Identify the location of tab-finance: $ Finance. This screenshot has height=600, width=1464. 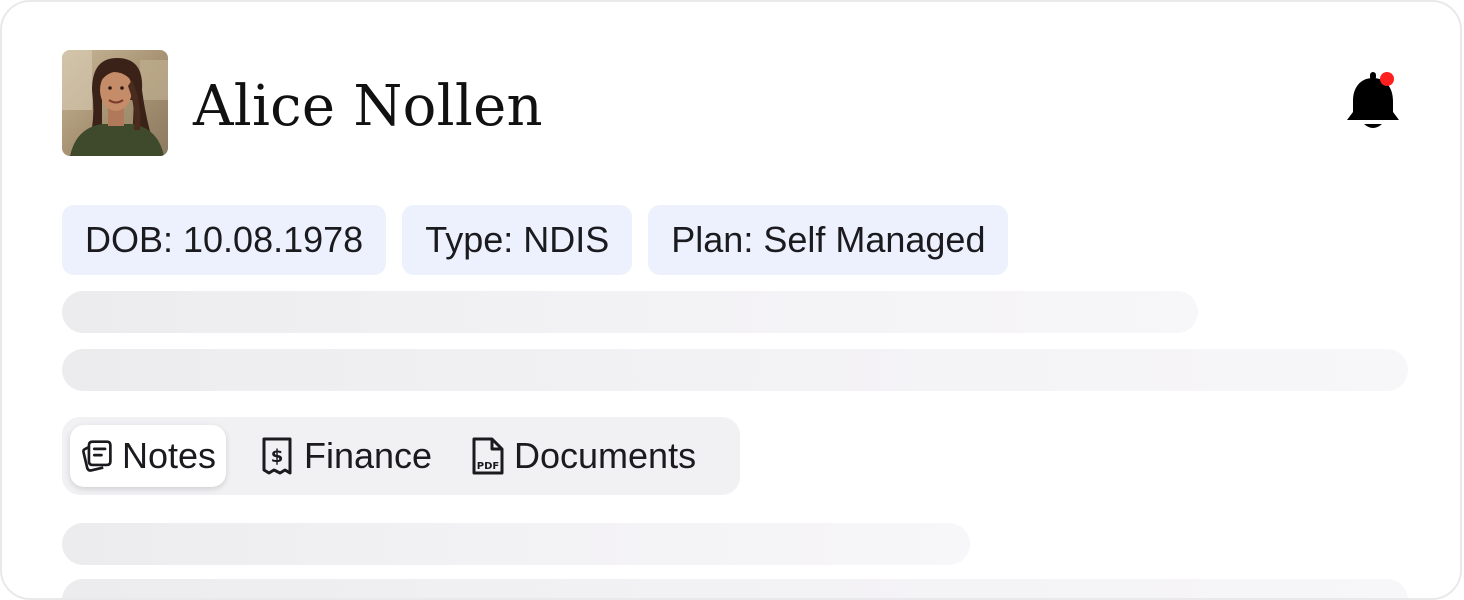
(345, 456).